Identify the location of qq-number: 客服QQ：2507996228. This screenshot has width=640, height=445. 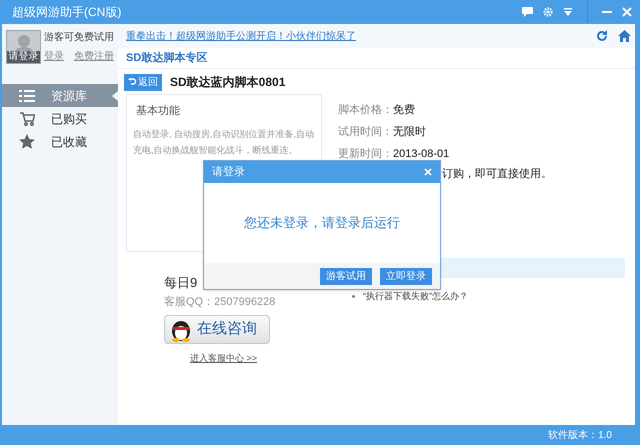
(220, 302).